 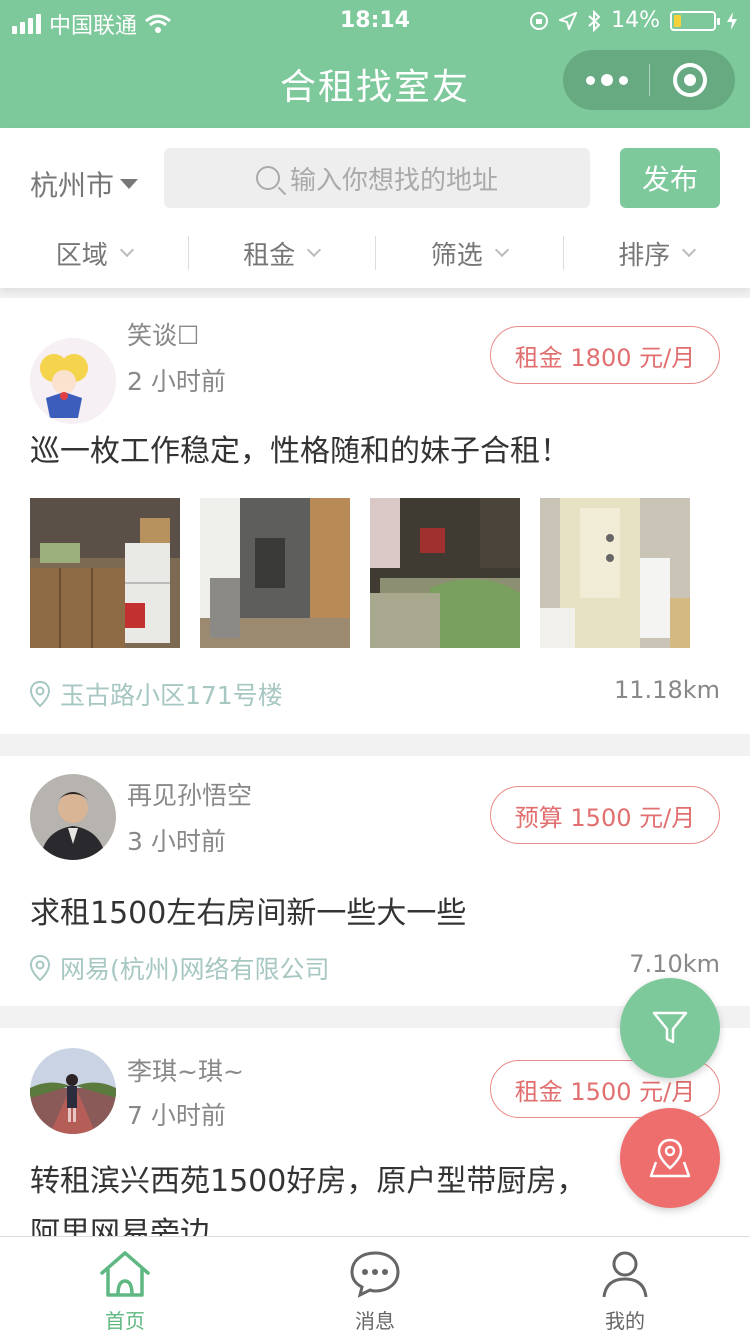 What do you see at coordinates (644, 255) in the screenshot?
I see `filter-label: 排序` at bounding box center [644, 255].